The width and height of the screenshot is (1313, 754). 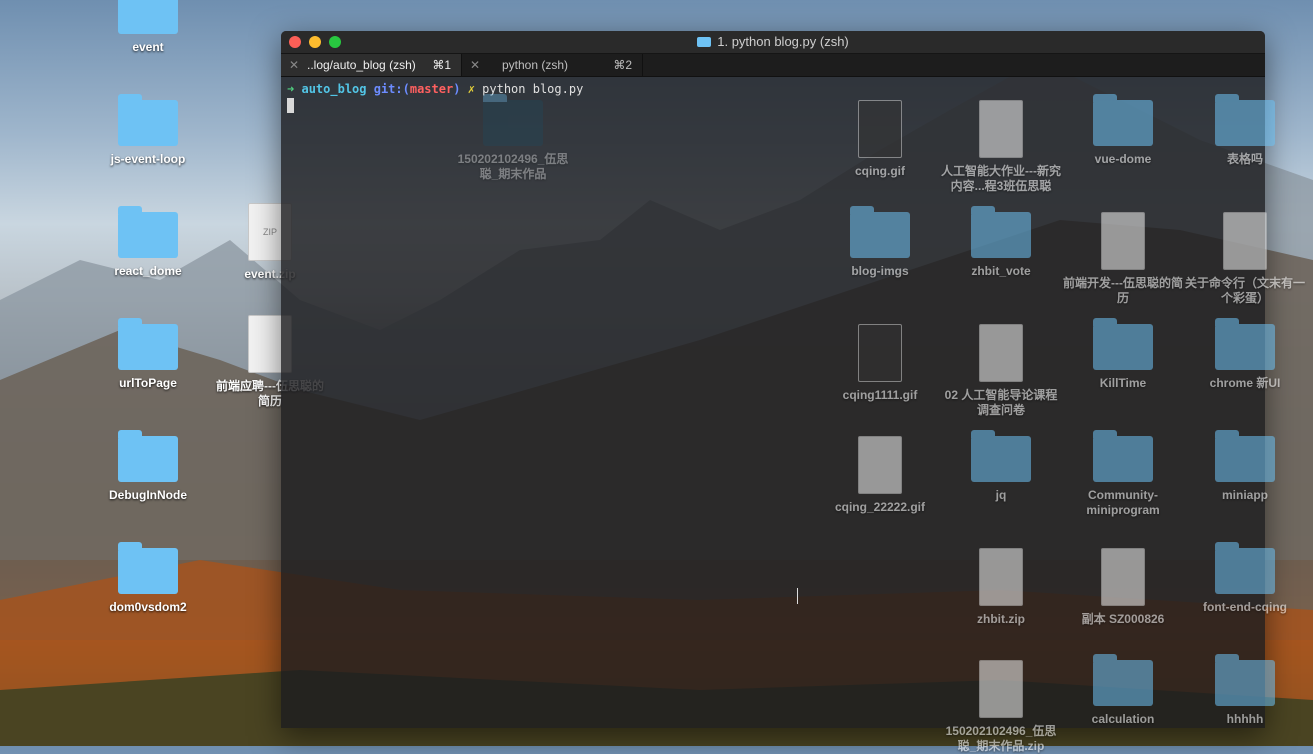 I want to click on desktop-folder-react-dome: react_dome, so click(x=148, y=242).